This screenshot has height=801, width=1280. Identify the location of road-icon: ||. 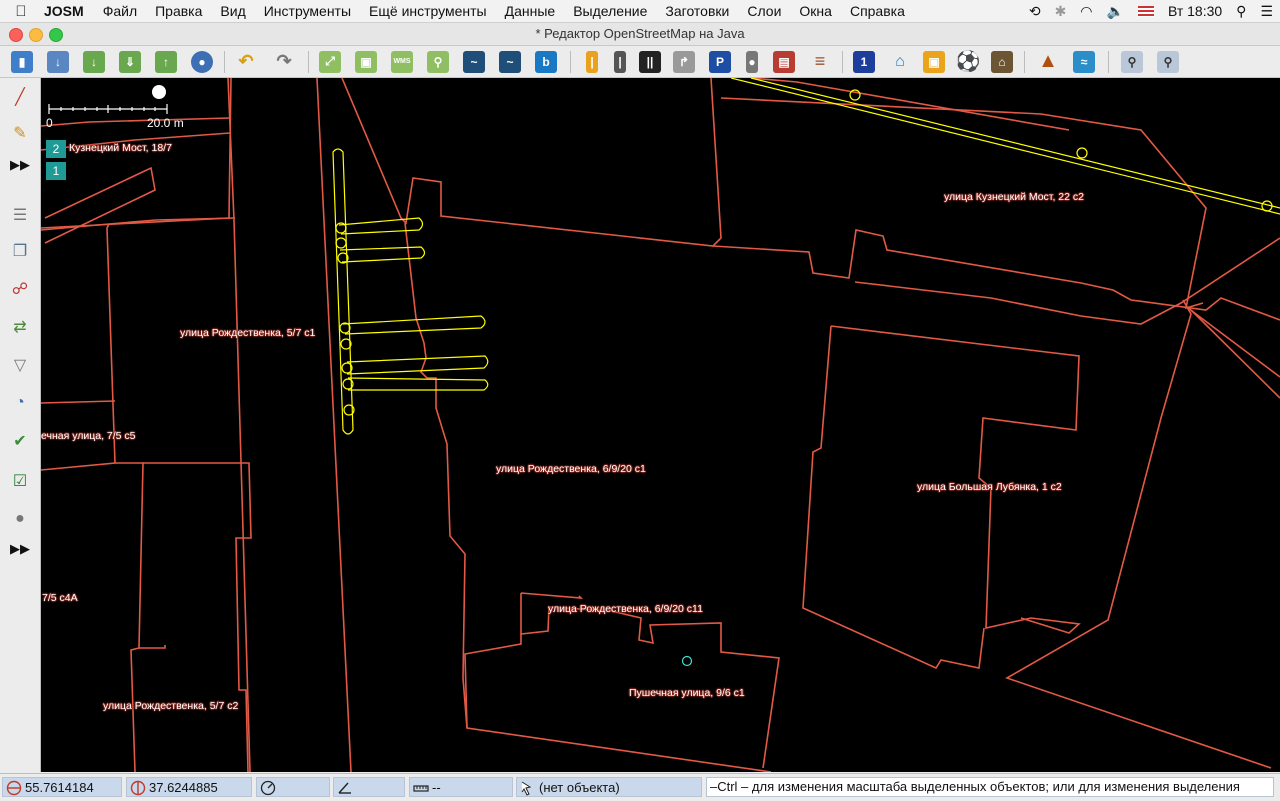
(650, 61).